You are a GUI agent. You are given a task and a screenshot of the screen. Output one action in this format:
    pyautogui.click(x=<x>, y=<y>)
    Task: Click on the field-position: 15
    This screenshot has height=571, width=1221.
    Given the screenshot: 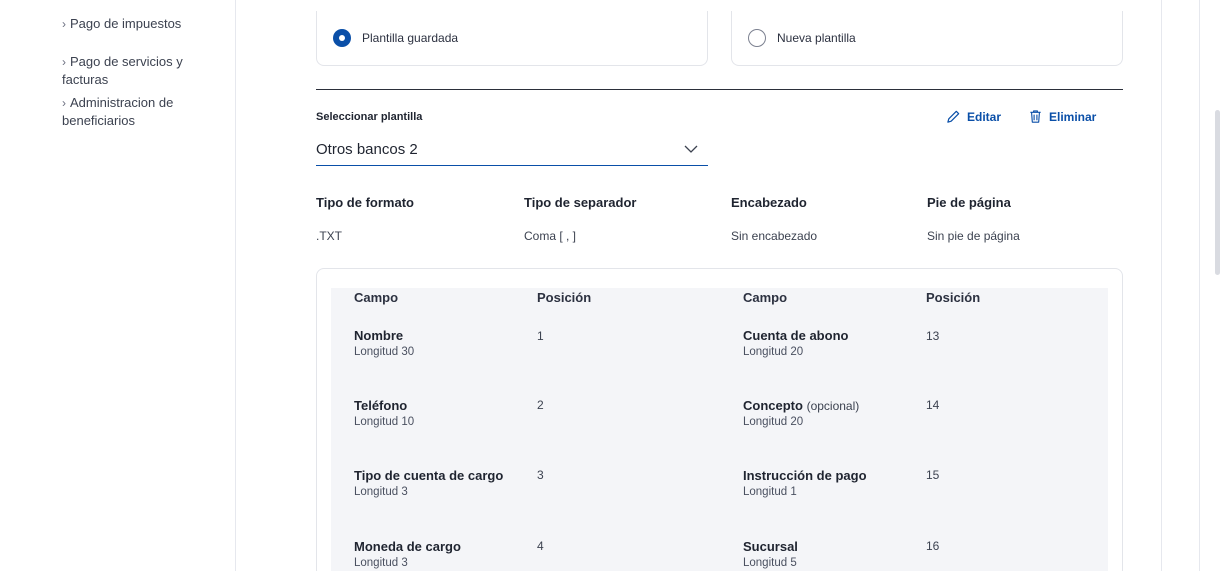 What is the action you would take?
    pyautogui.click(x=933, y=475)
    